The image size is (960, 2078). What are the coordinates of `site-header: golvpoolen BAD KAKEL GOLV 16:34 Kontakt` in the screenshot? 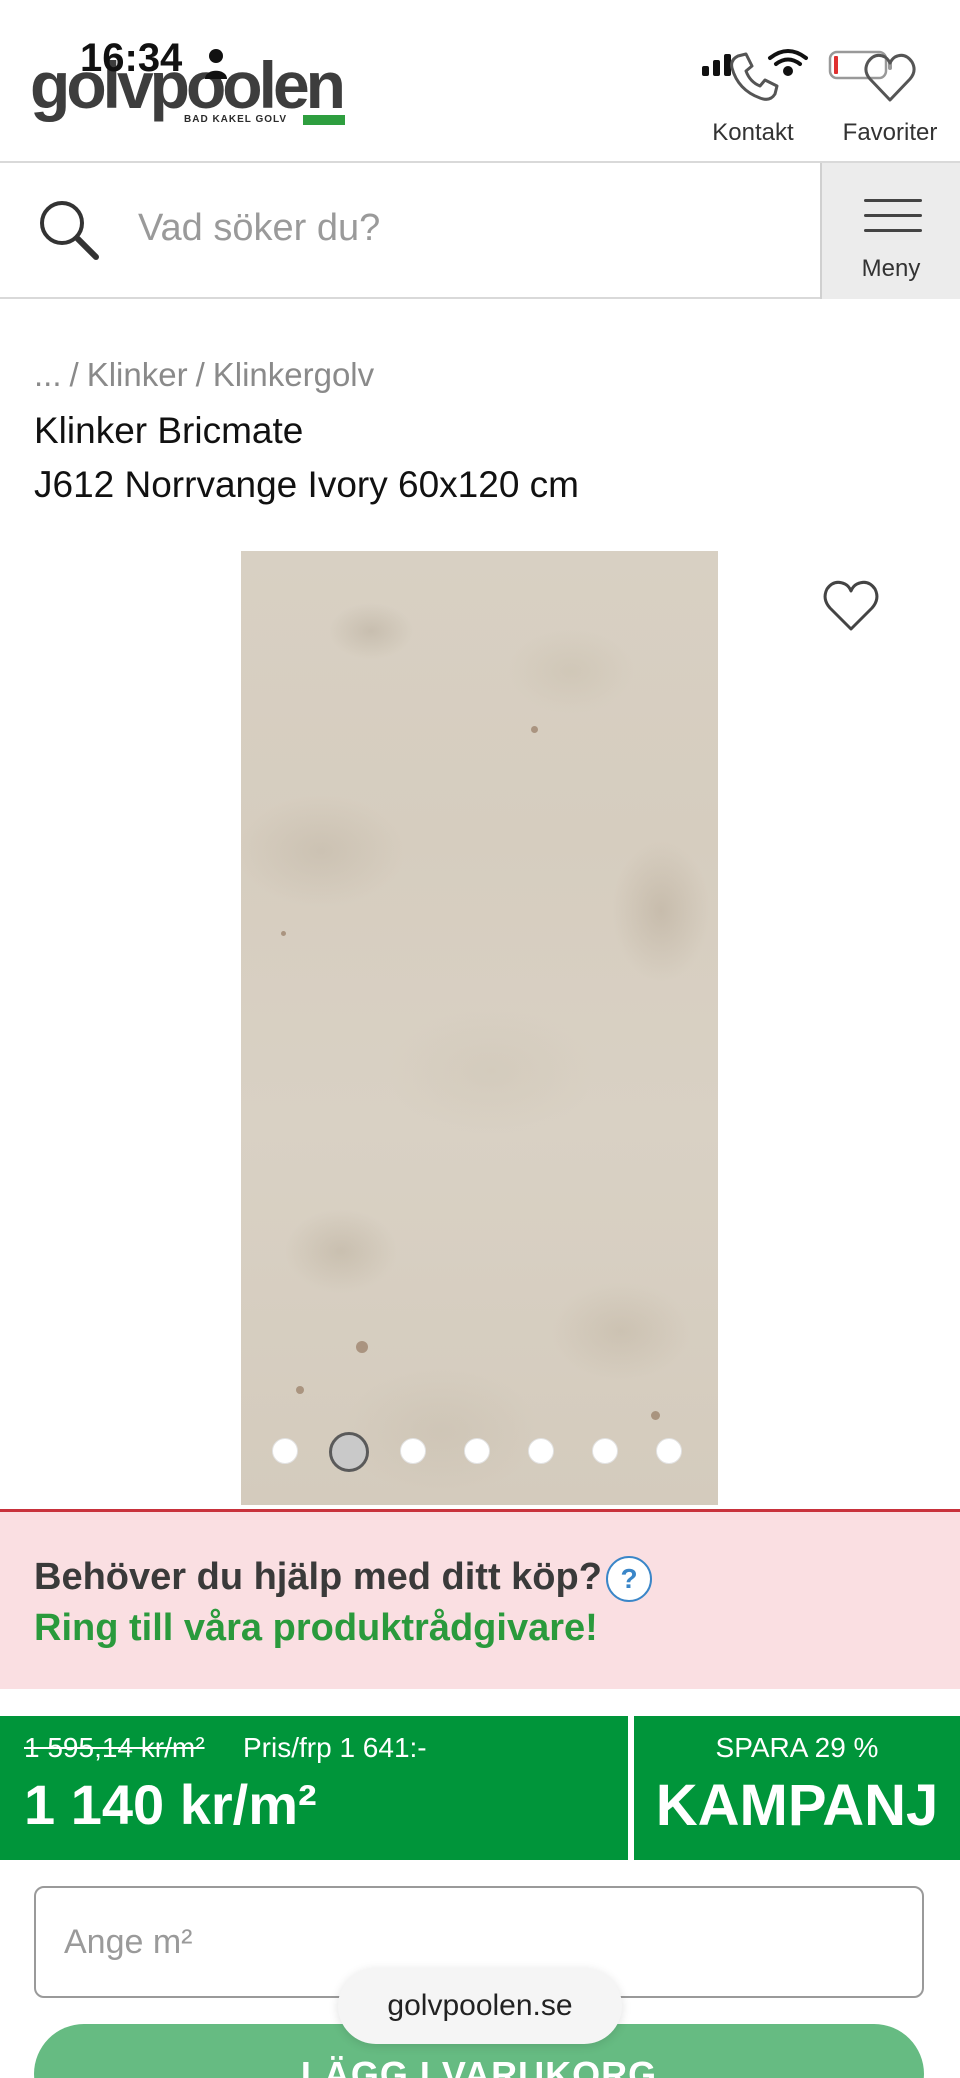 It's located at (480, 81).